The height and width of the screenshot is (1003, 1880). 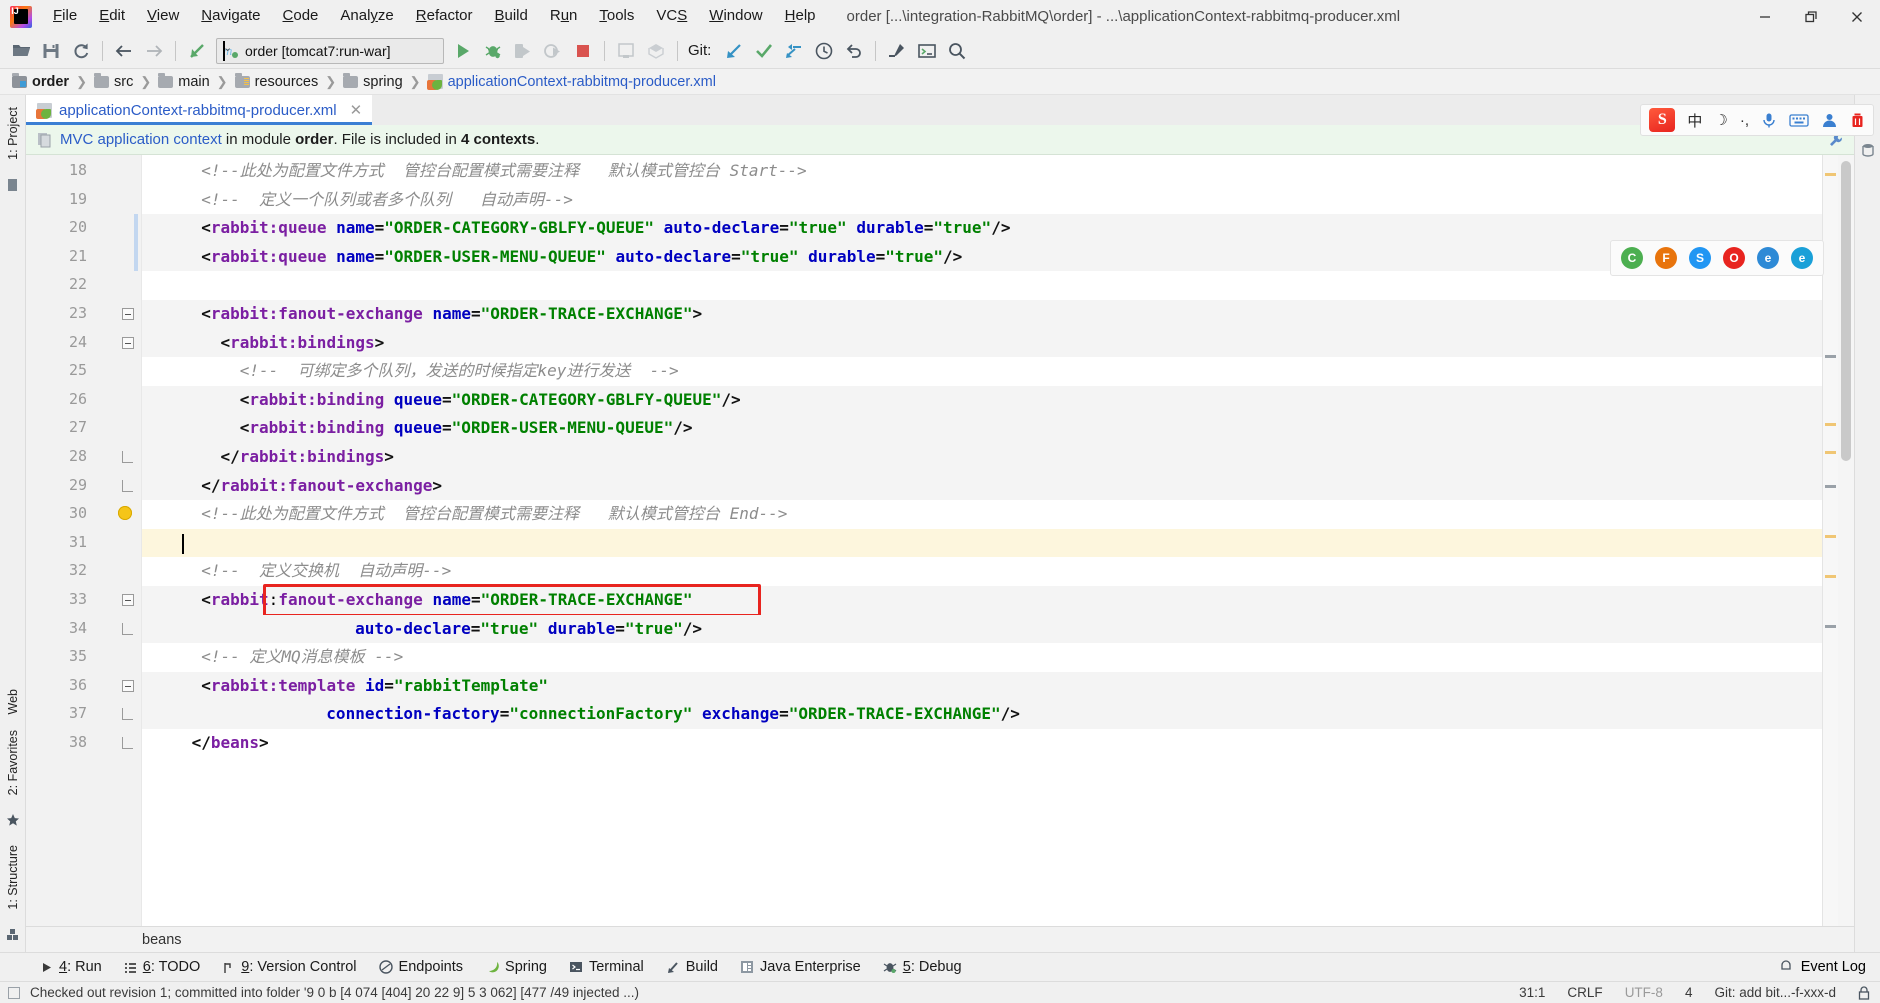 I want to click on status-line-separator: CRLF, so click(x=1584, y=992).